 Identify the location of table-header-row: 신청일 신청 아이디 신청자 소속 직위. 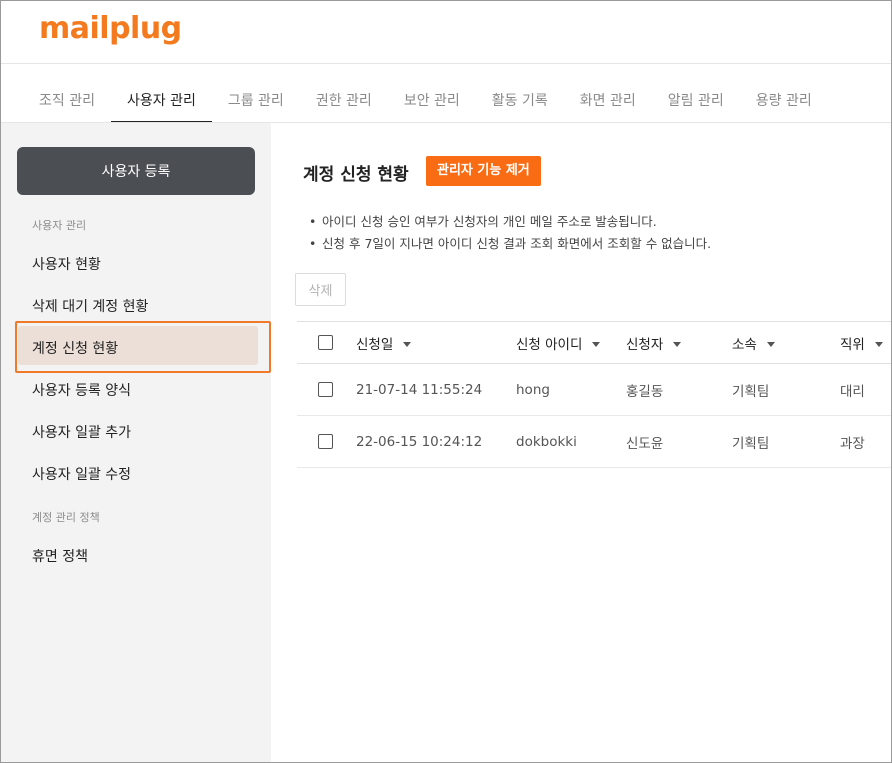
(594, 342).